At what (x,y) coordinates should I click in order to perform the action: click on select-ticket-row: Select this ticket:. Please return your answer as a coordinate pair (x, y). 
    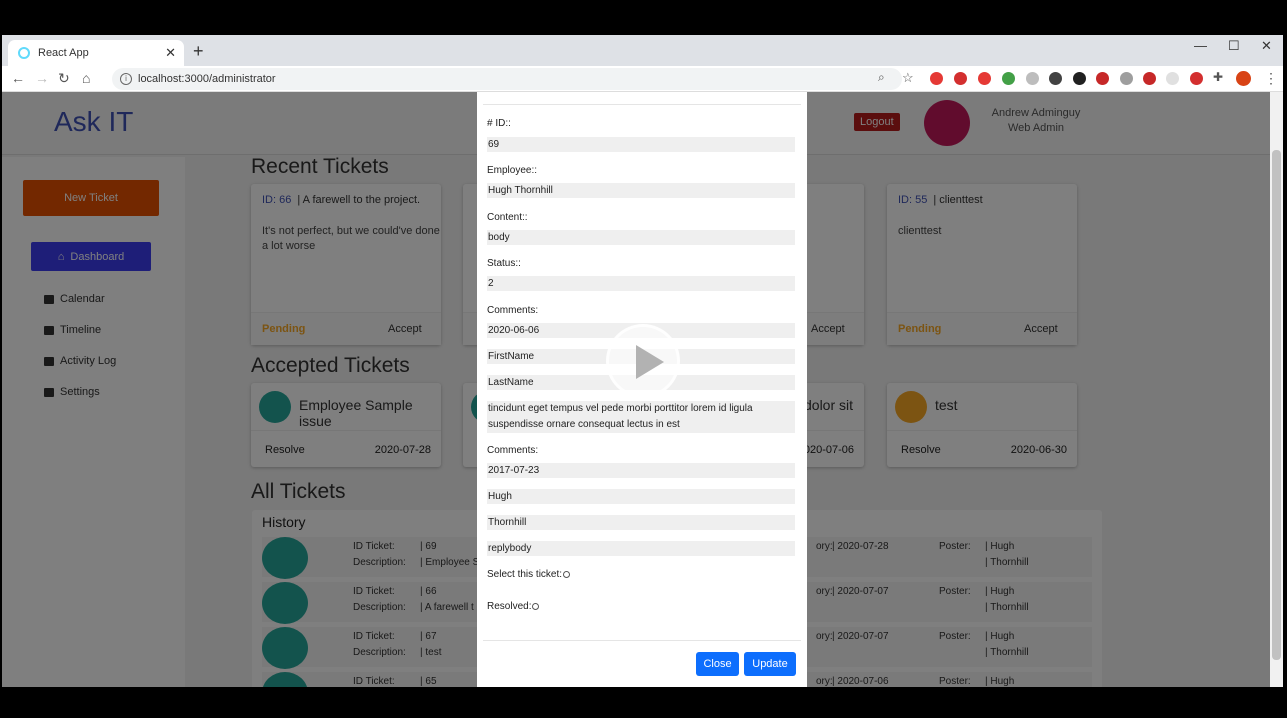
    Looking at the image, I should click on (529, 574).